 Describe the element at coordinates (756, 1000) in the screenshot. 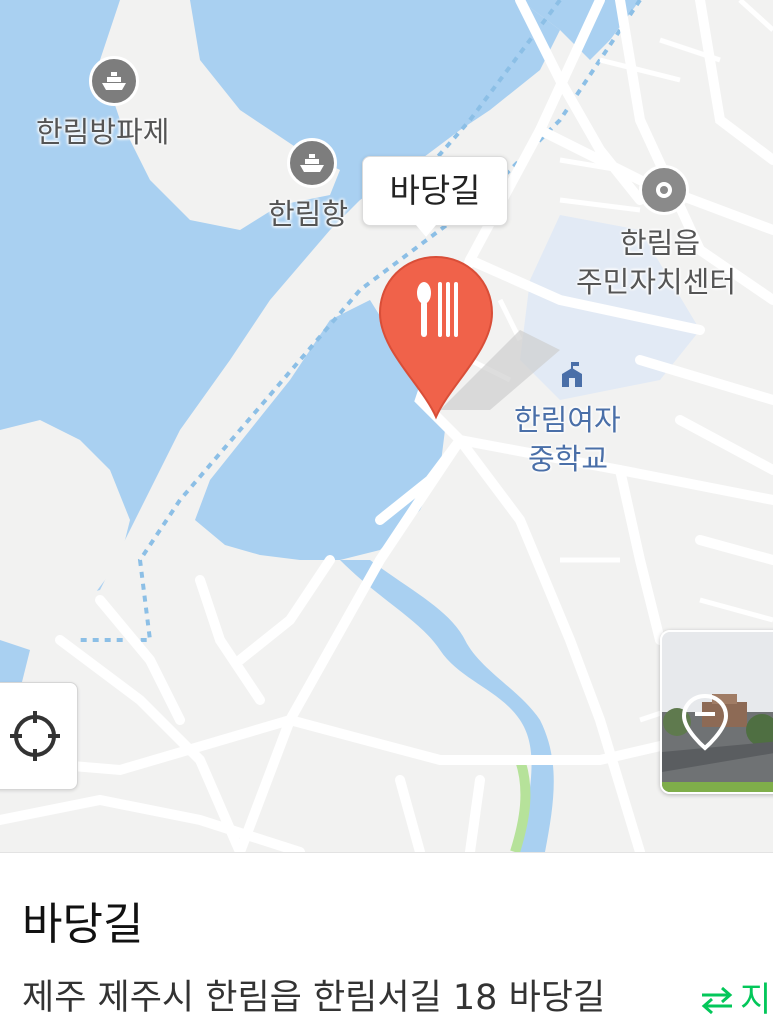

I see `directions-label: 지` at that location.